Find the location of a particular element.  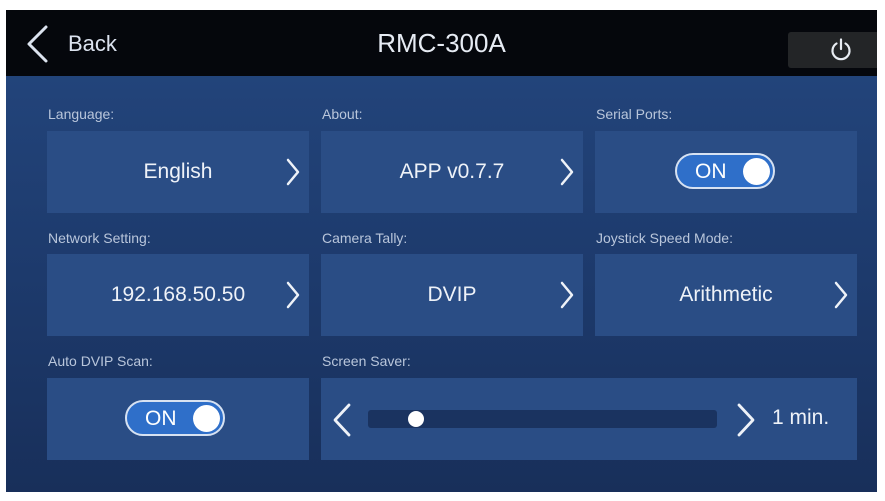

screen-saver-panel: 1 min. is located at coordinates (589, 419).